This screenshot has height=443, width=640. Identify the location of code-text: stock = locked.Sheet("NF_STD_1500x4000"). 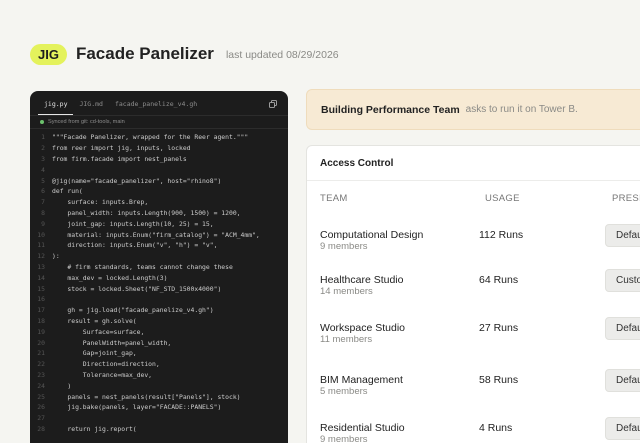
(137, 288).